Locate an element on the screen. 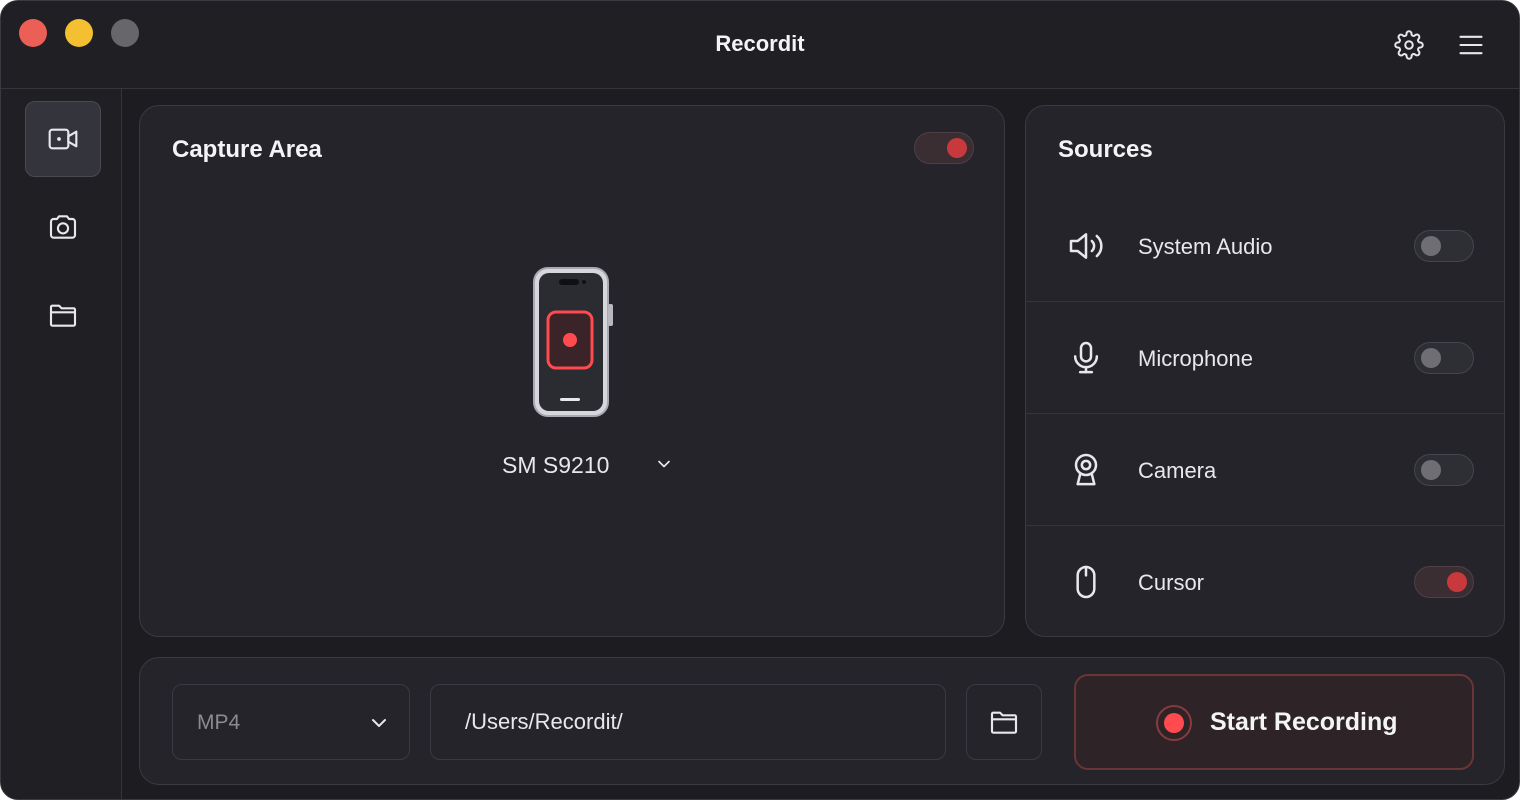 This screenshot has width=1520, height=800. format-select-value: MP4 is located at coordinates (219, 722).